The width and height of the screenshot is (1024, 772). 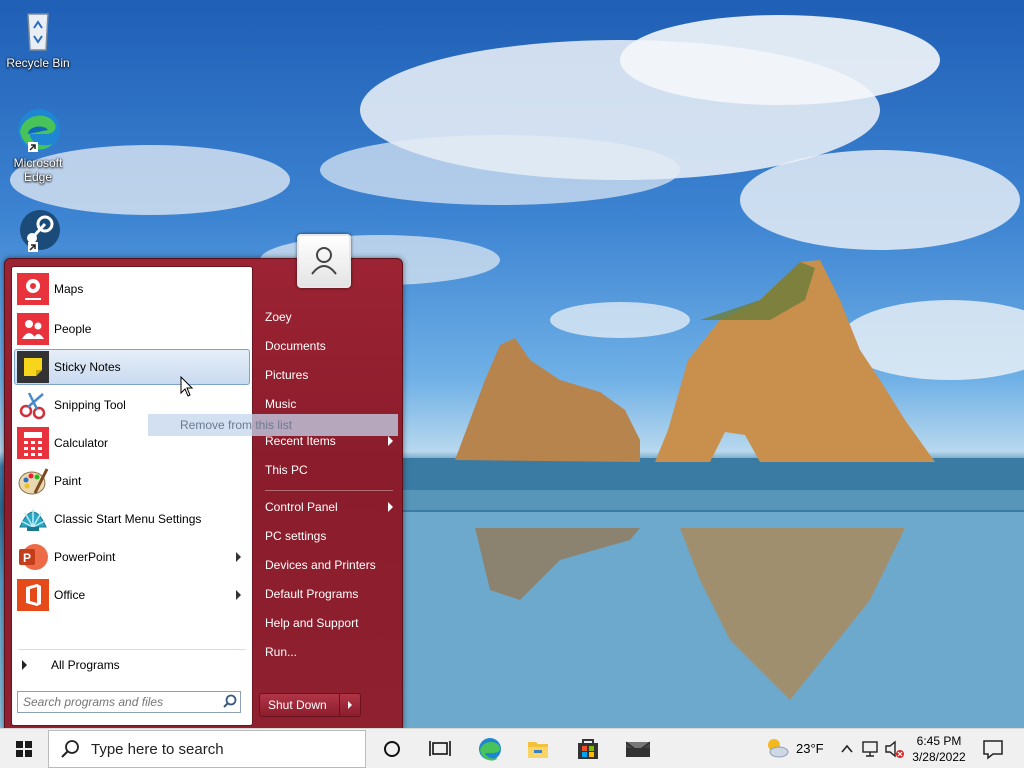 What do you see at coordinates (157, 749) in the screenshot?
I see `taskbar-search-text: Type here to search` at bounding box center [157, 749].